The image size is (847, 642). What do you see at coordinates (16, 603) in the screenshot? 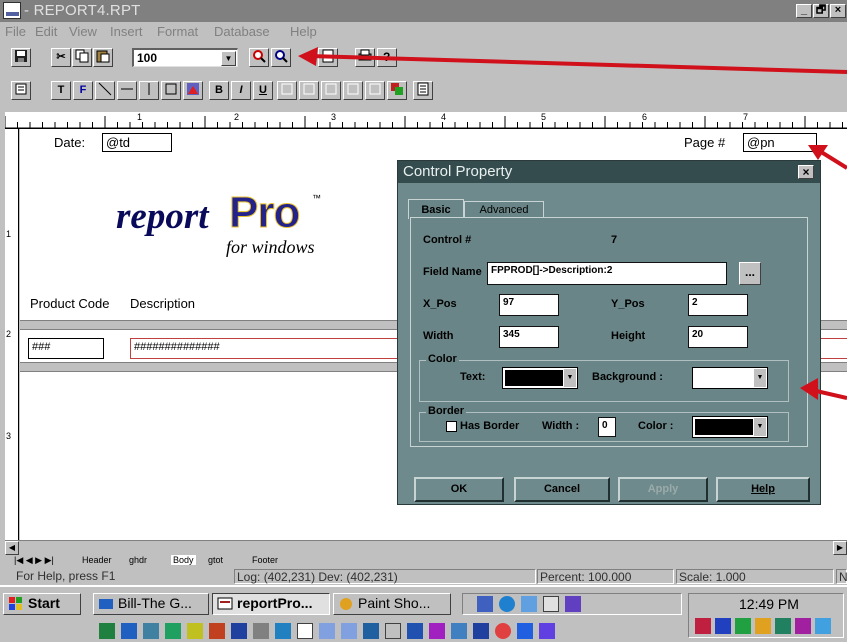
I see `windows-logo-icon` at bounding box center [16, 603].